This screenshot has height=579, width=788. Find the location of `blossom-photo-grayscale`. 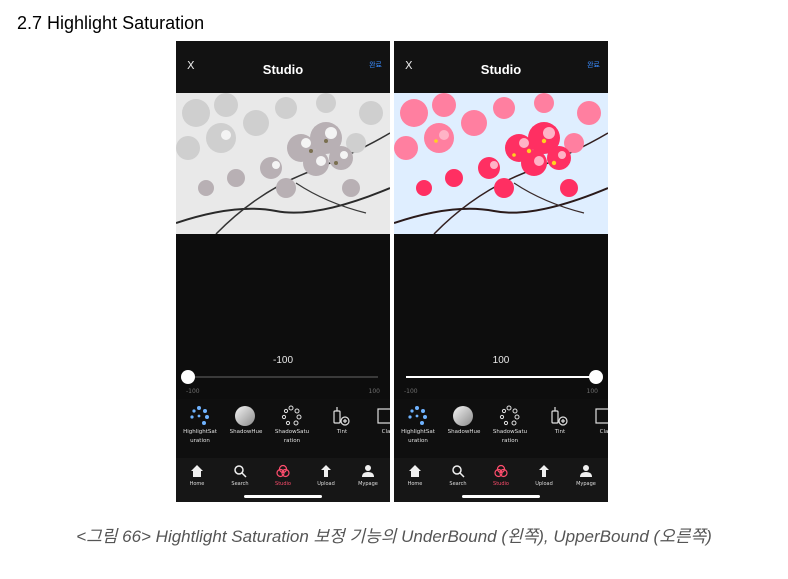

blossom-photo-grayscale is located at coordinates (283, 163).